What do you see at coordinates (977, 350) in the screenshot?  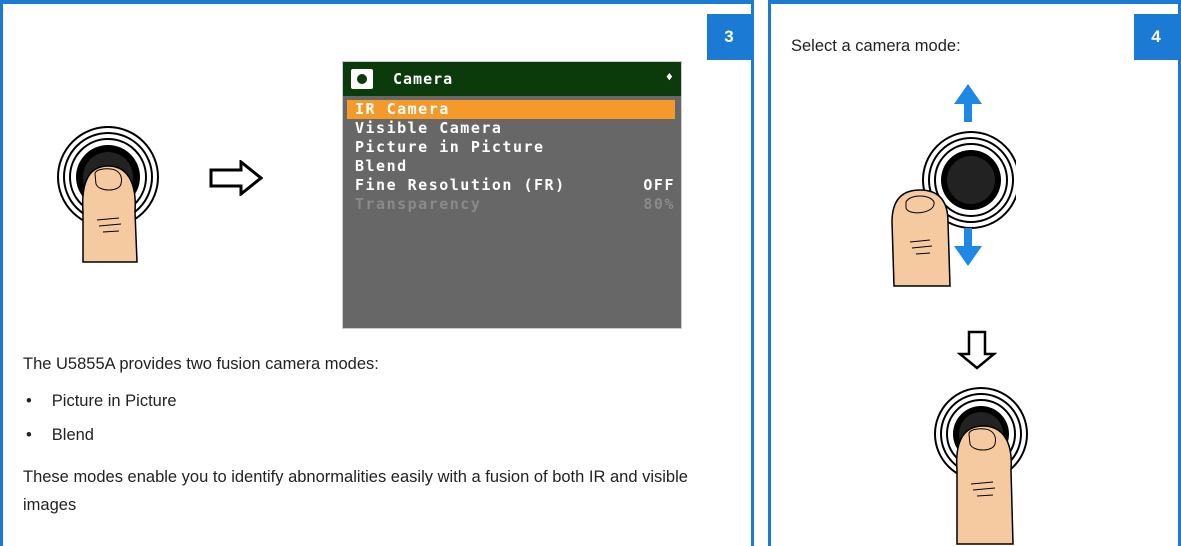 I see `down-arrow-outline-icon` at bounding box center [977, 350].